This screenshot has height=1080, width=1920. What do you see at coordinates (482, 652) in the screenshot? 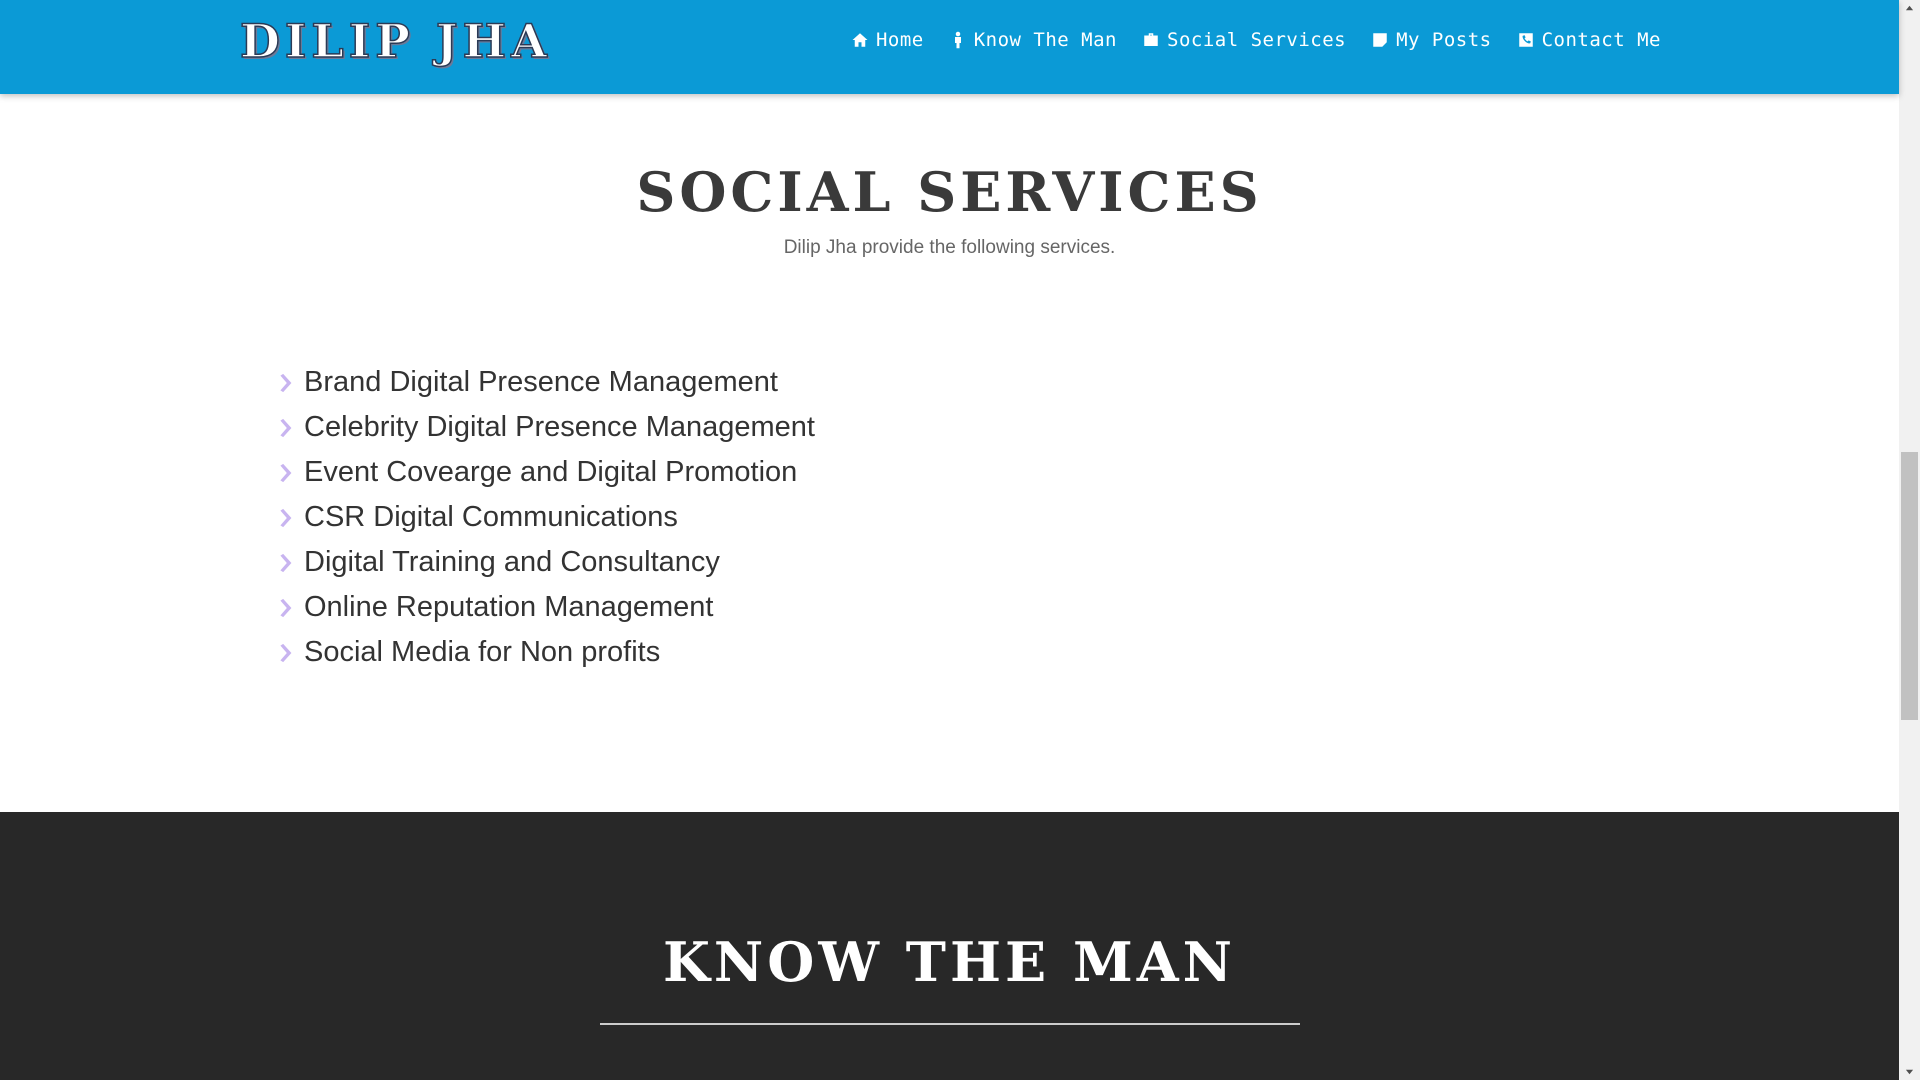
I see `service-label: Social Media for Non profits` at bounding box center [482, 652].